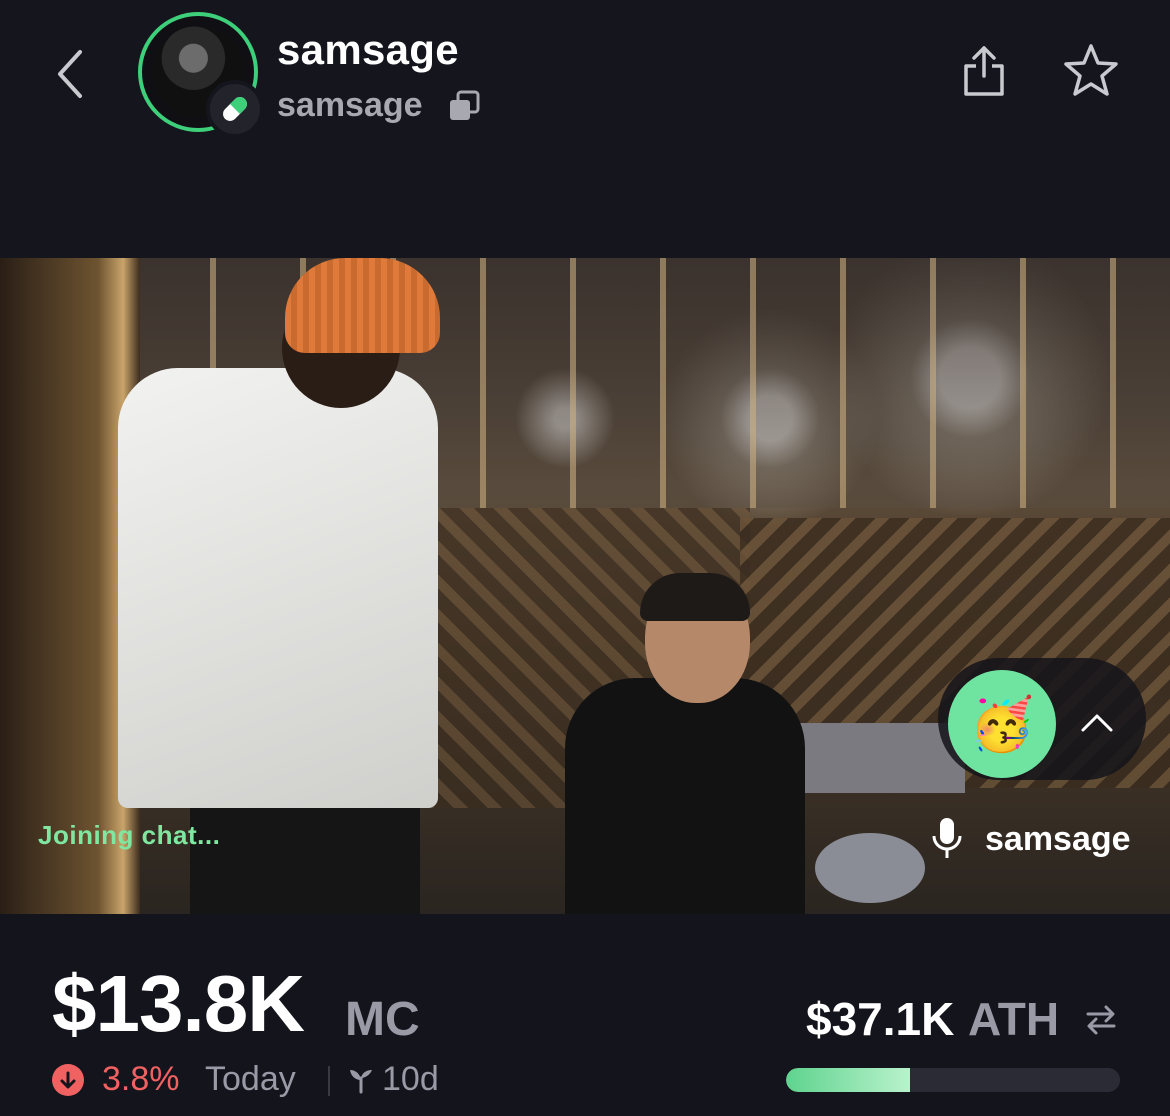 Image resolution: width=1170 pixels, height=1116 pixels. What do you see at coordinates (178, 1003) in the screenshot?
I see `market-cap-value: $13.8K` at bounding box center [178, 1003].